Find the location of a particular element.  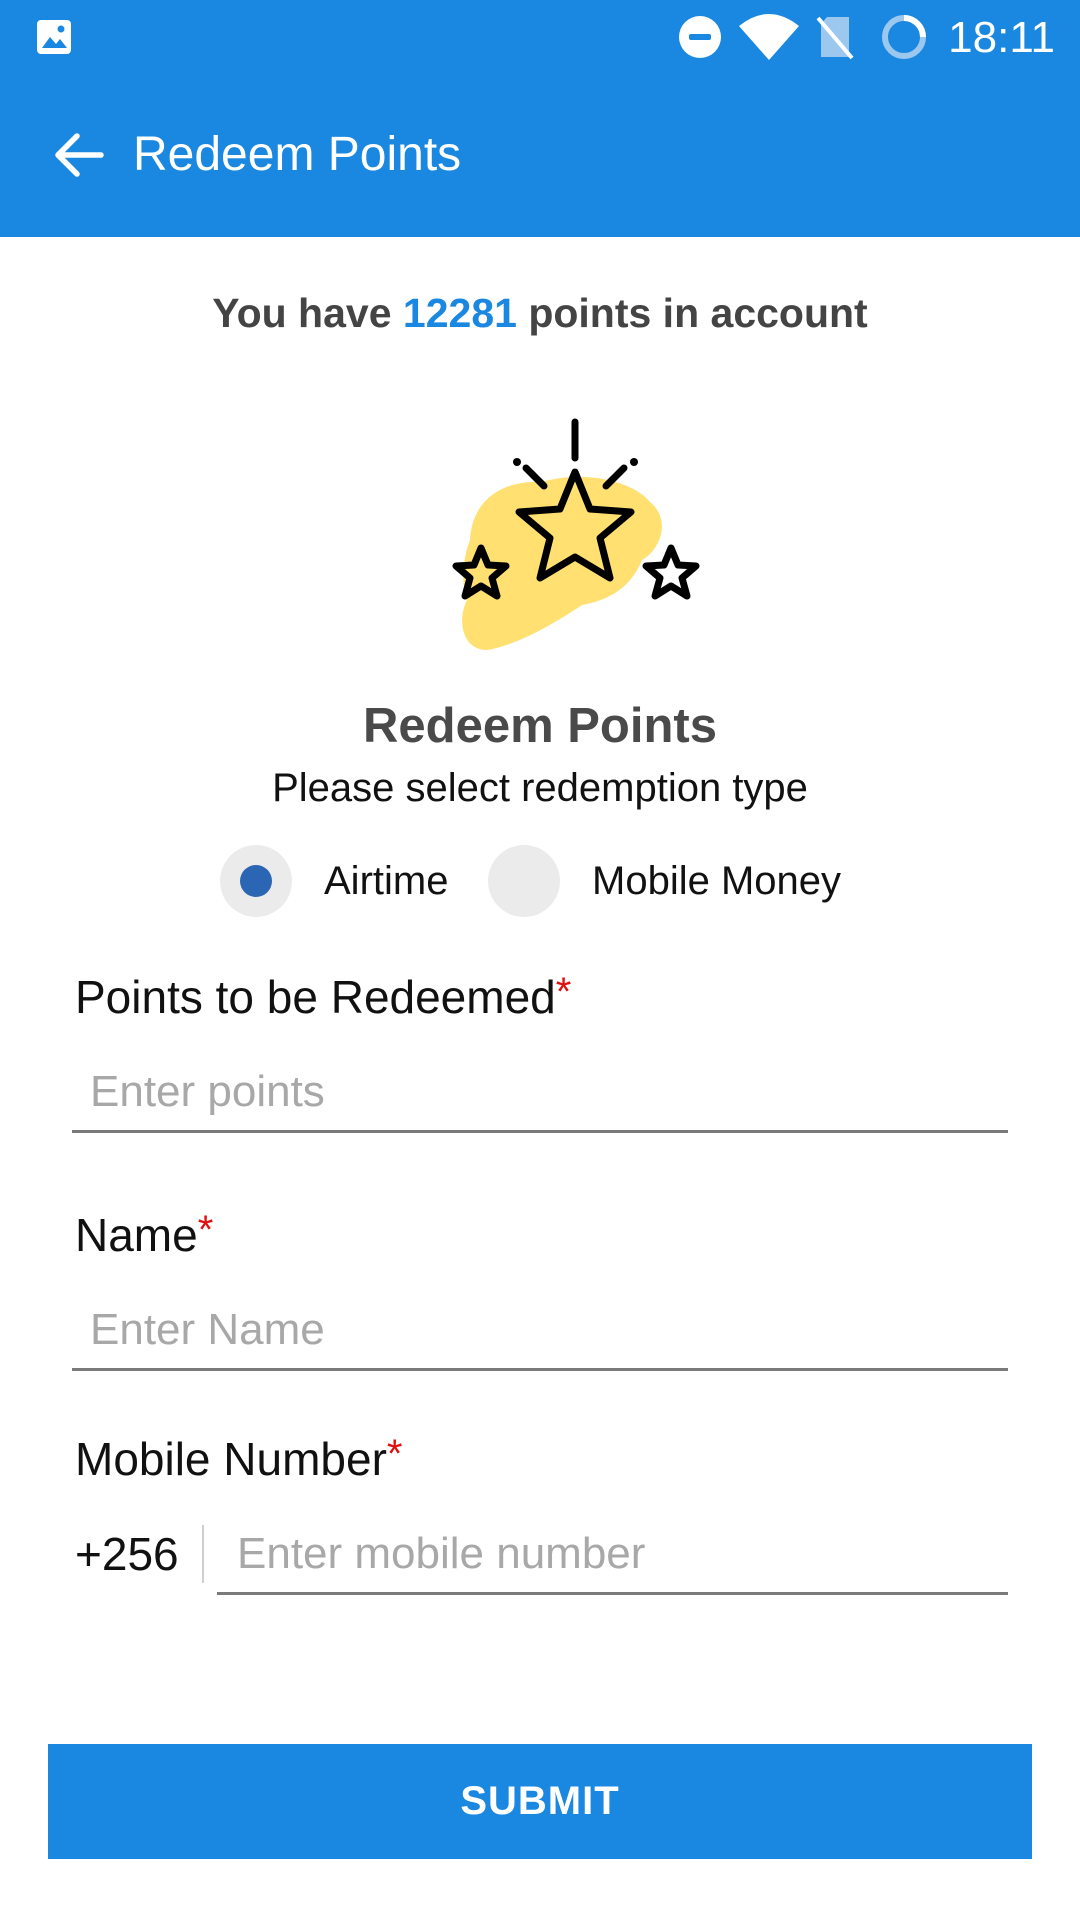

status-time: 18:11 is located at coordinates (1001, 37).